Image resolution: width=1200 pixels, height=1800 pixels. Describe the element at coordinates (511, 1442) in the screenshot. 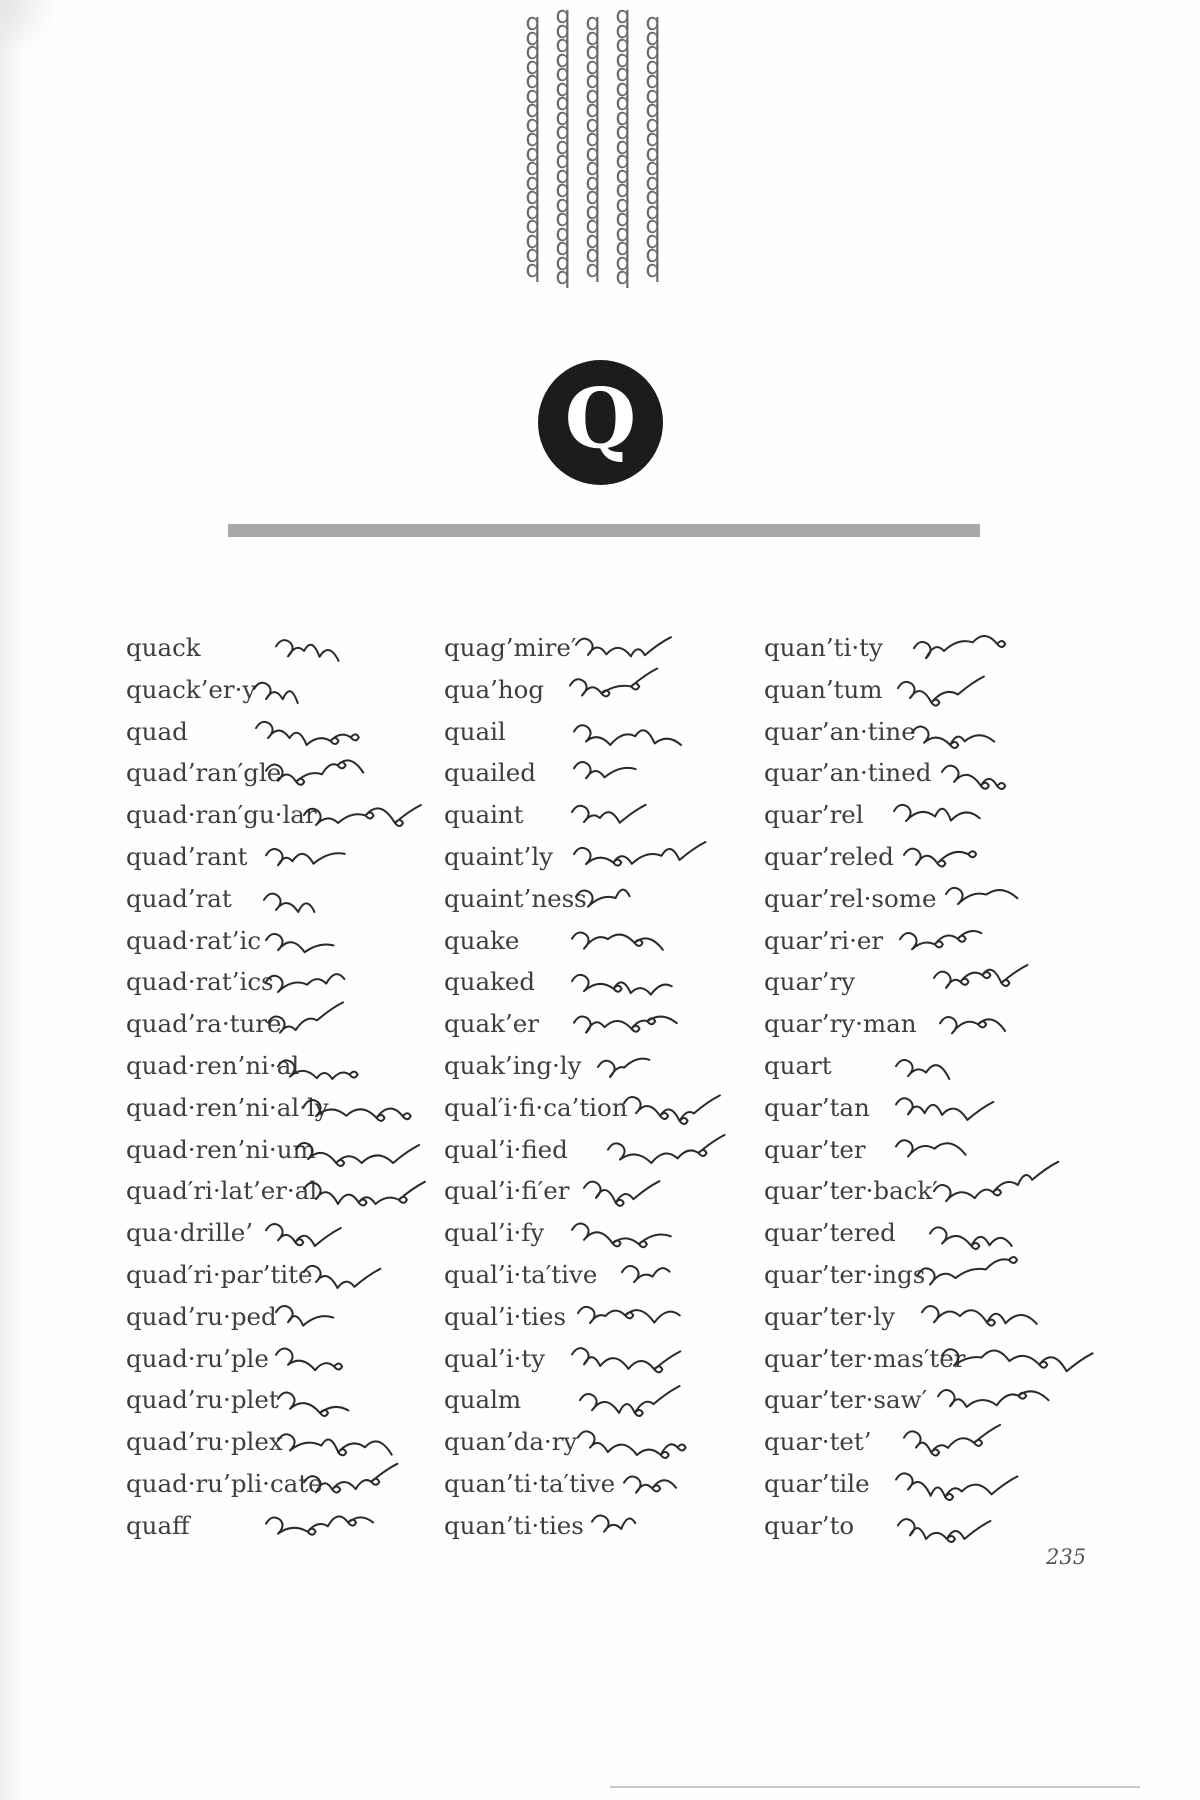

I see `entry-word: quan’da·ry` at that location.